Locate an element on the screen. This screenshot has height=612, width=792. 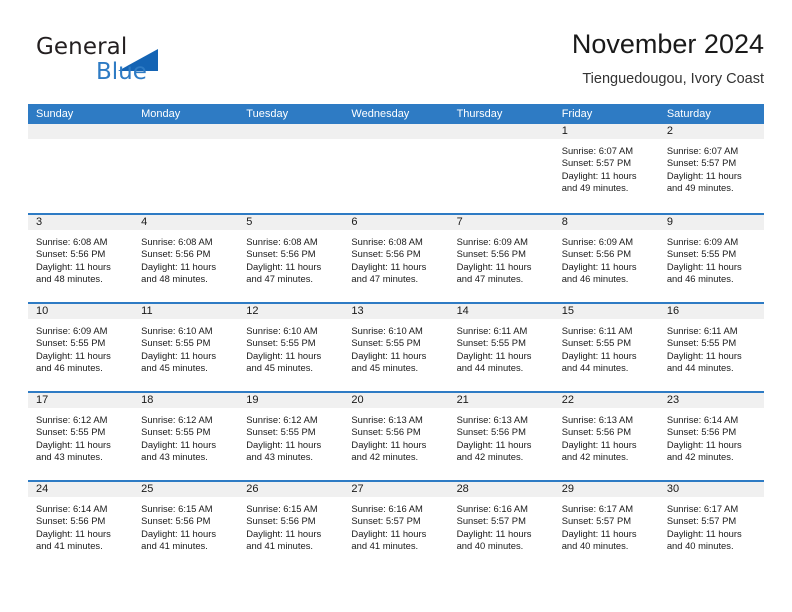
daylight-text-line2: and 49 minutes. is located at coordinates (595, 188).